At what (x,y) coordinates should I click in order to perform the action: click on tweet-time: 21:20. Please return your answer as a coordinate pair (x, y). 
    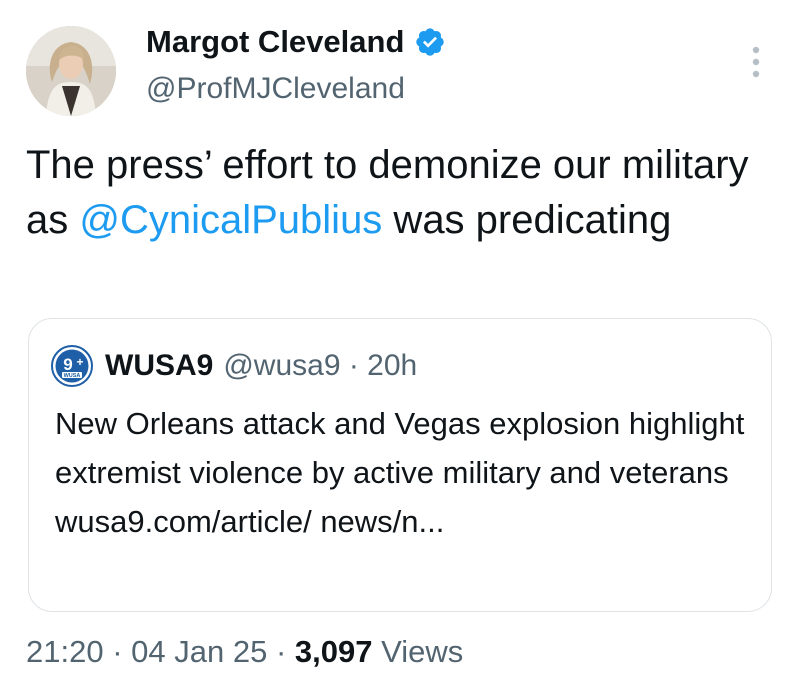
    Looking at the image, I should click on (65, 651).